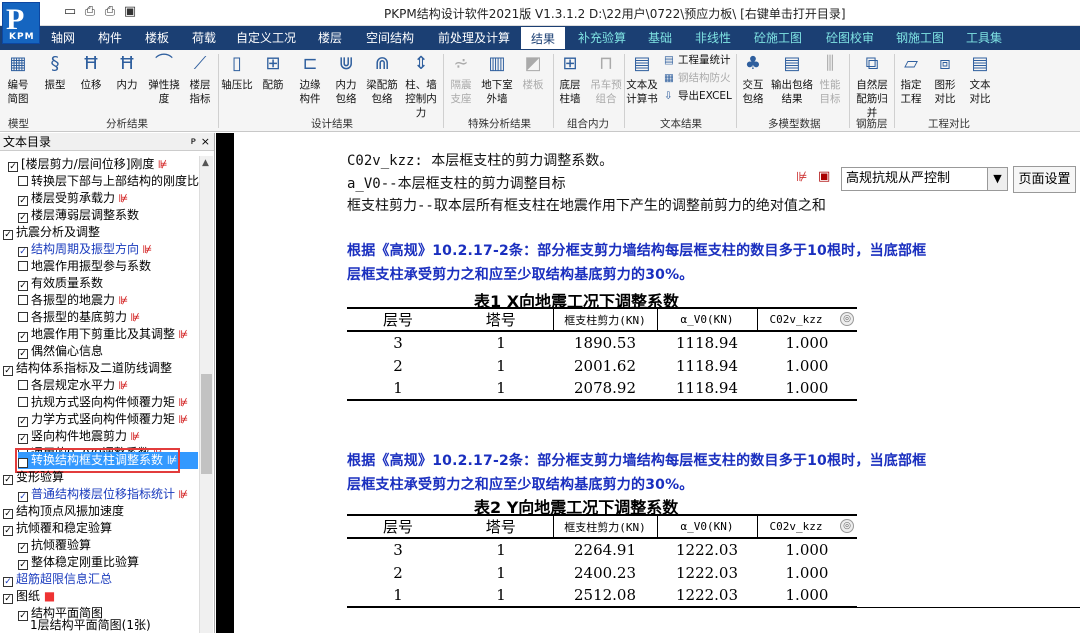 This screenshot has width=1080, height=634. I want to click on internal-force-button: Ħ 内力, so click(127, 72).